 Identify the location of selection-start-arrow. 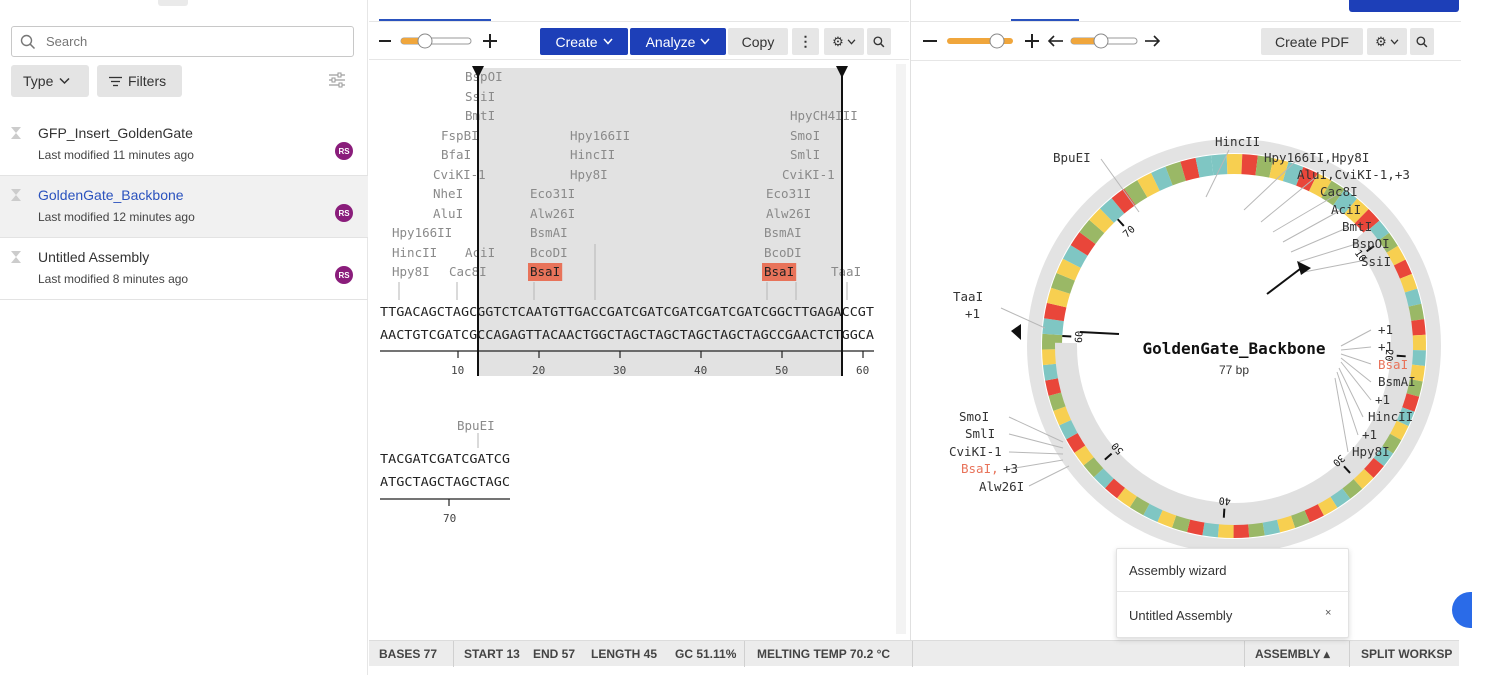
(1304, 268).